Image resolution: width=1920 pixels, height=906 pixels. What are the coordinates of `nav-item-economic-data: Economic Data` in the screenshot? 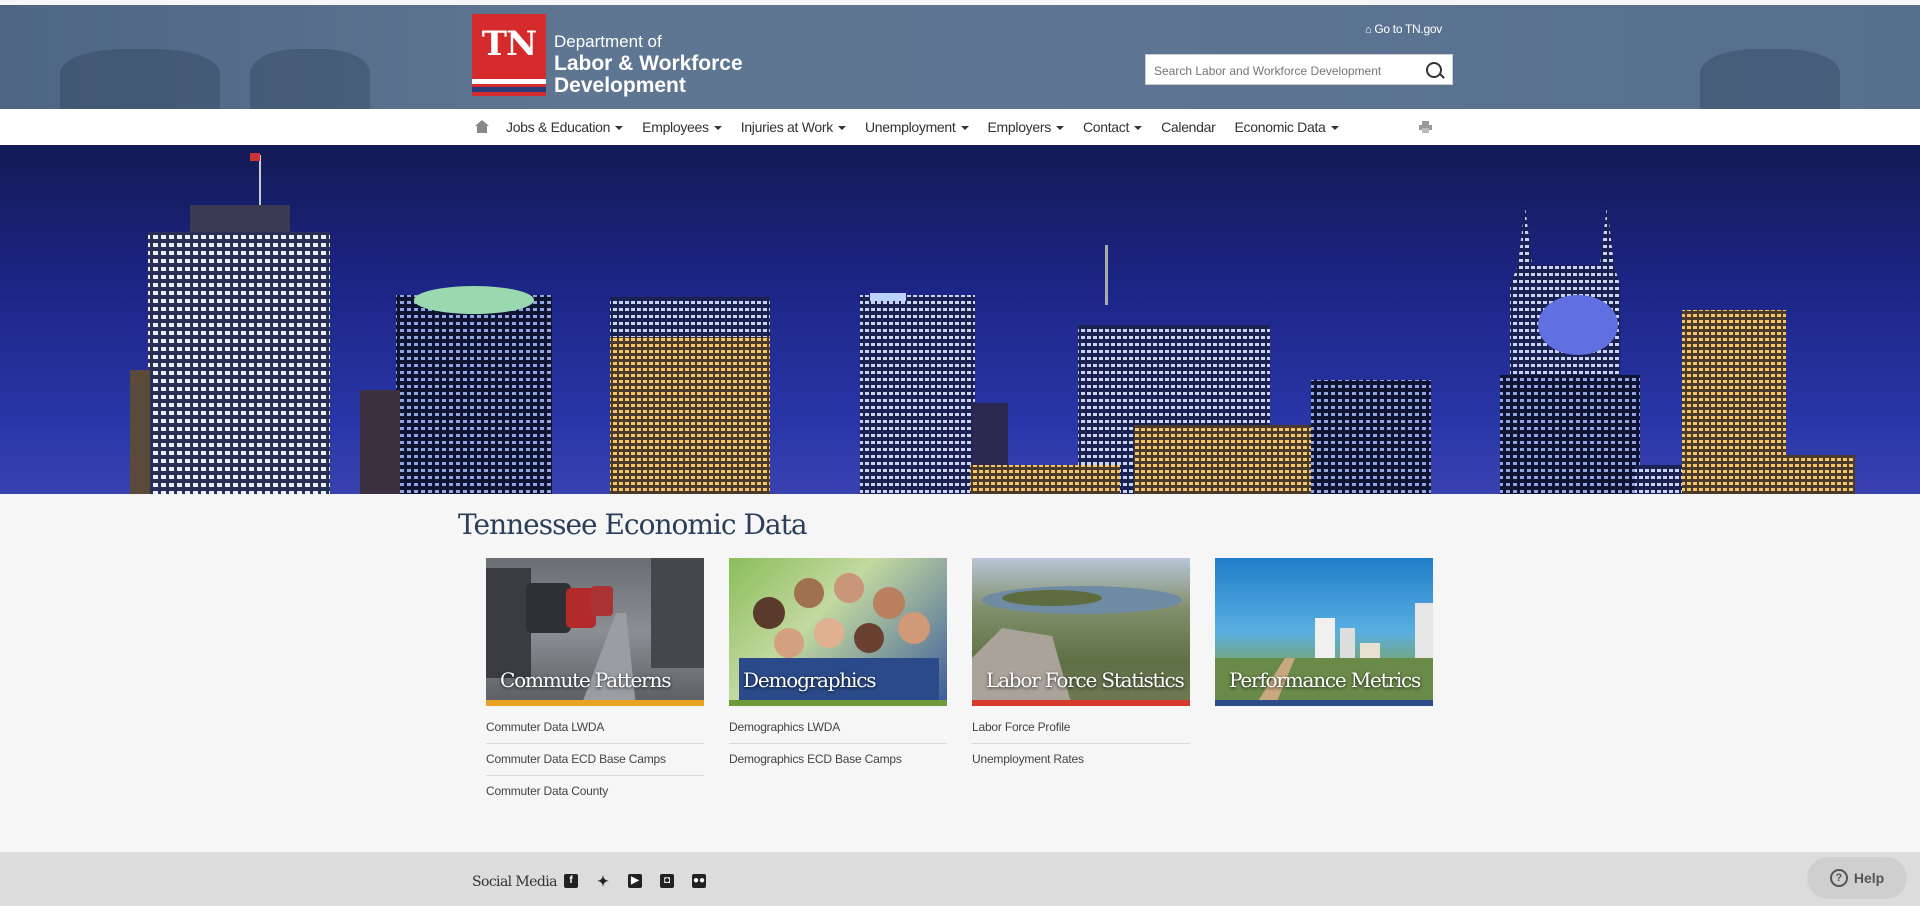 It's located at (1287, 127).